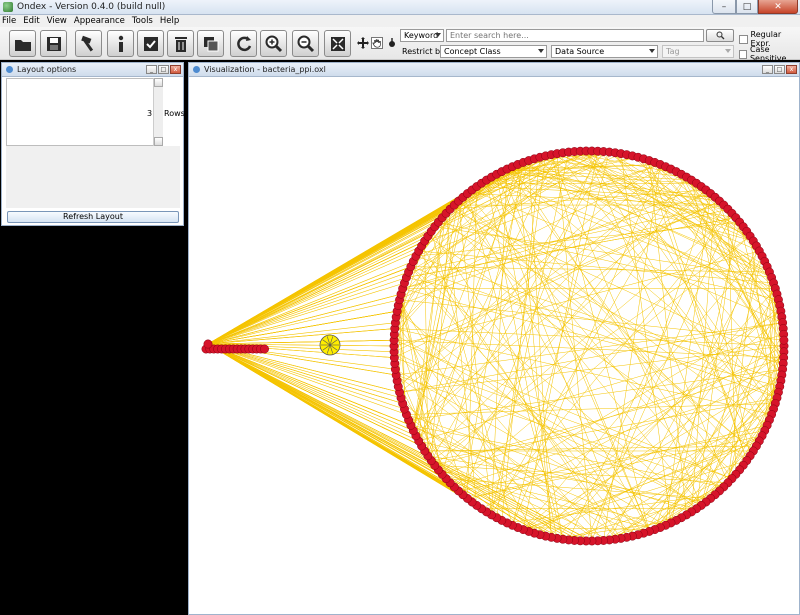 The width and height of the screenshot is (800, 615). I want to click on delete-button, so click(180, 43).